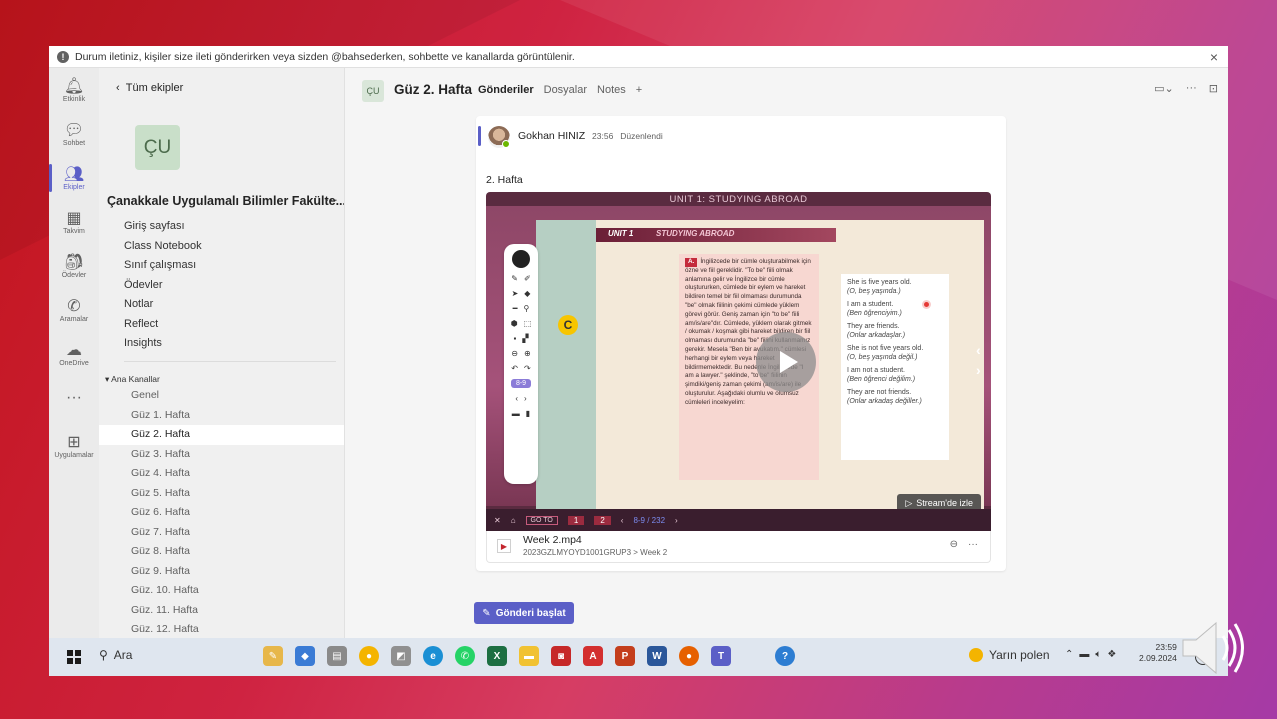 The height and width of the screenshot is (719, 1277). I want to click on battery-icon: ▬, so click(1084, 654).